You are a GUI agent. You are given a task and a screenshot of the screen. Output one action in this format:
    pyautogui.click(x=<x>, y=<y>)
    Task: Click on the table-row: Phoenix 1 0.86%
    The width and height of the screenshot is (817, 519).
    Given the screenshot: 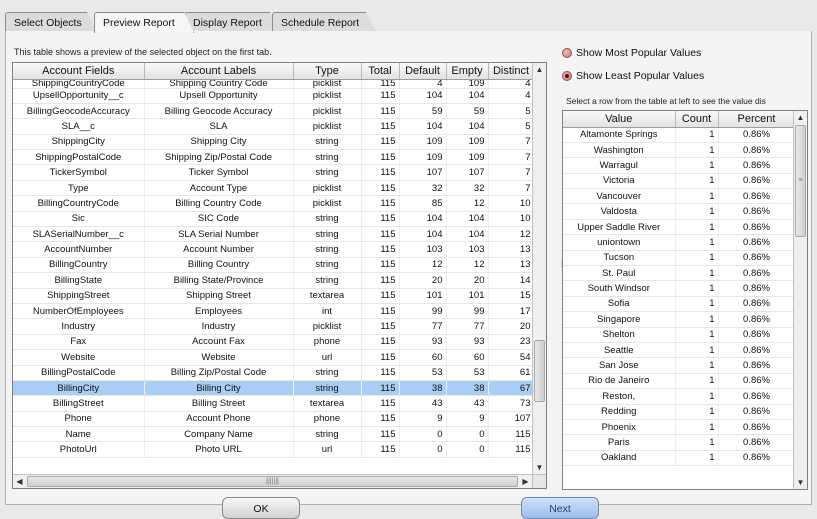 What is the action you would take?
    pyautogui.click(x=679, y=427)
    